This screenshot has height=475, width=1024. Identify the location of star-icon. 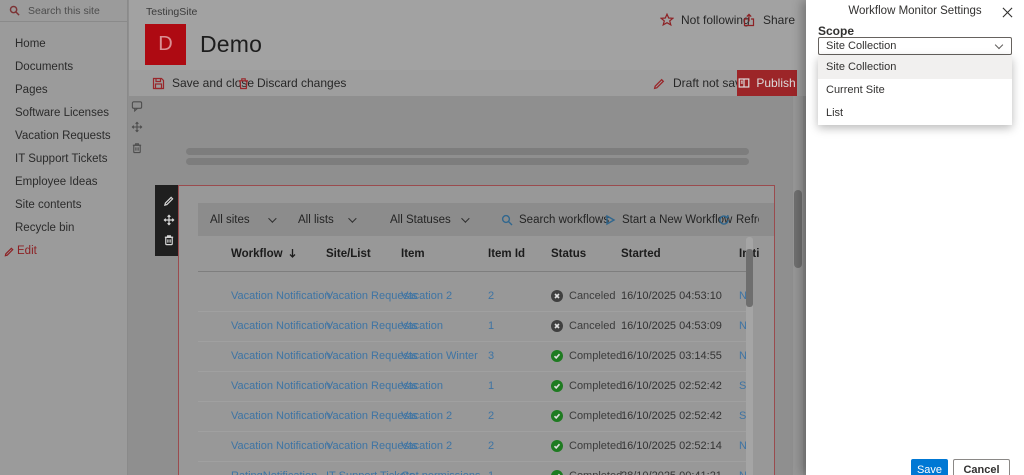
(667, 20).